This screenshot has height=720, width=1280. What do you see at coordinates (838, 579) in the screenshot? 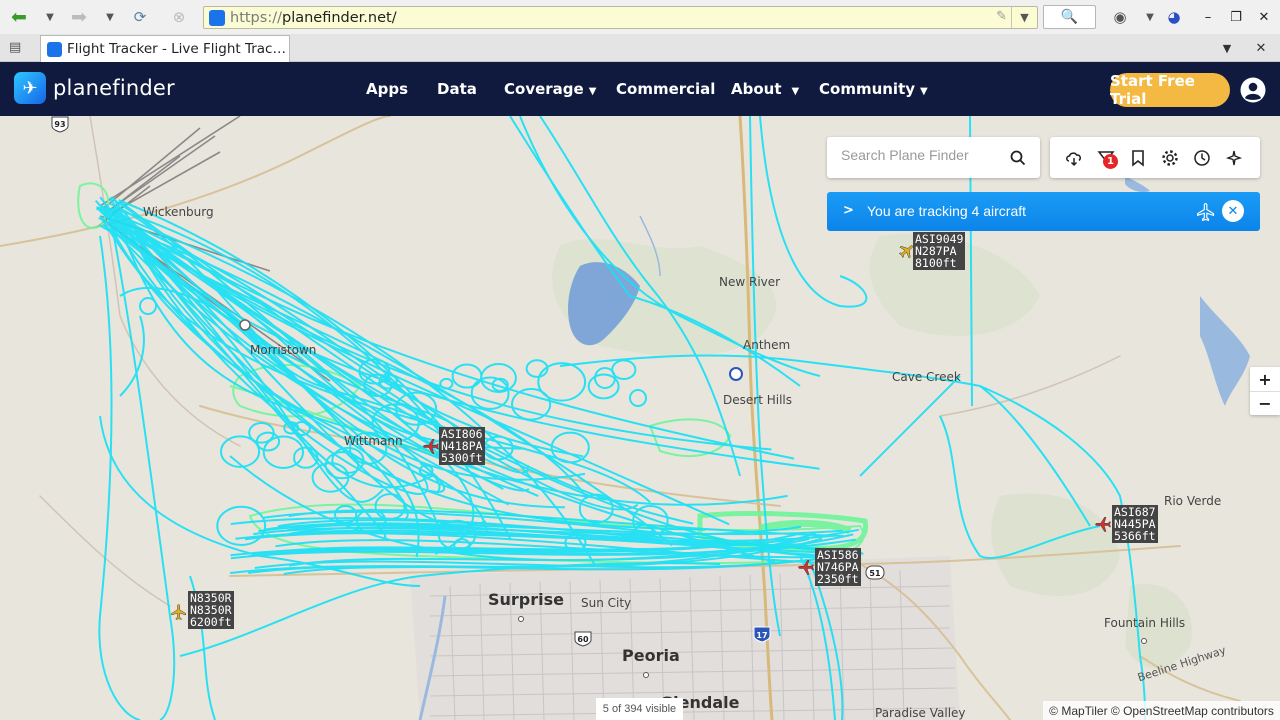
I see `aircraft-altitude: 2350ft` at bounding box center [838, 579].